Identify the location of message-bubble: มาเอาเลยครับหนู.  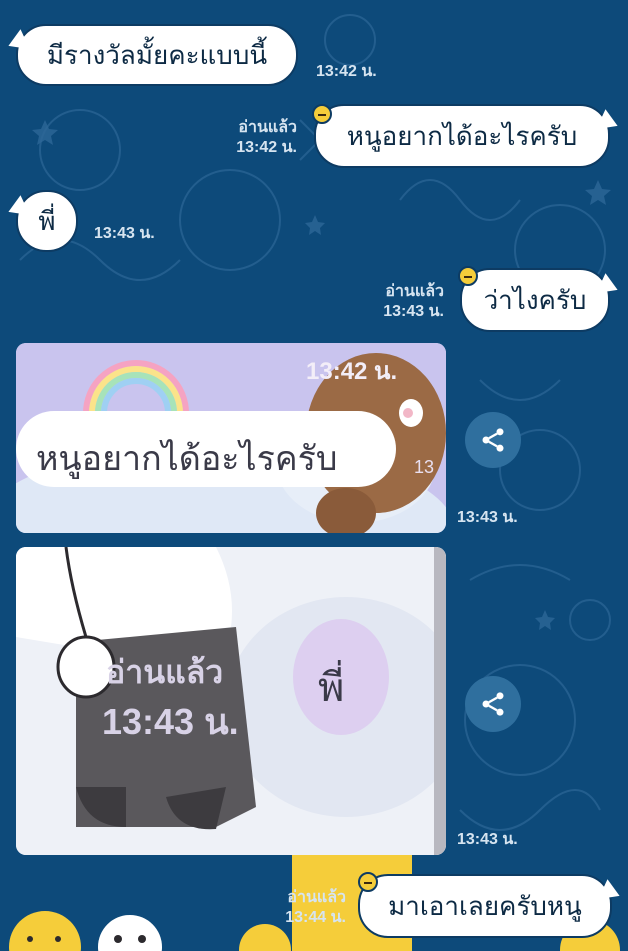
(485, 906).